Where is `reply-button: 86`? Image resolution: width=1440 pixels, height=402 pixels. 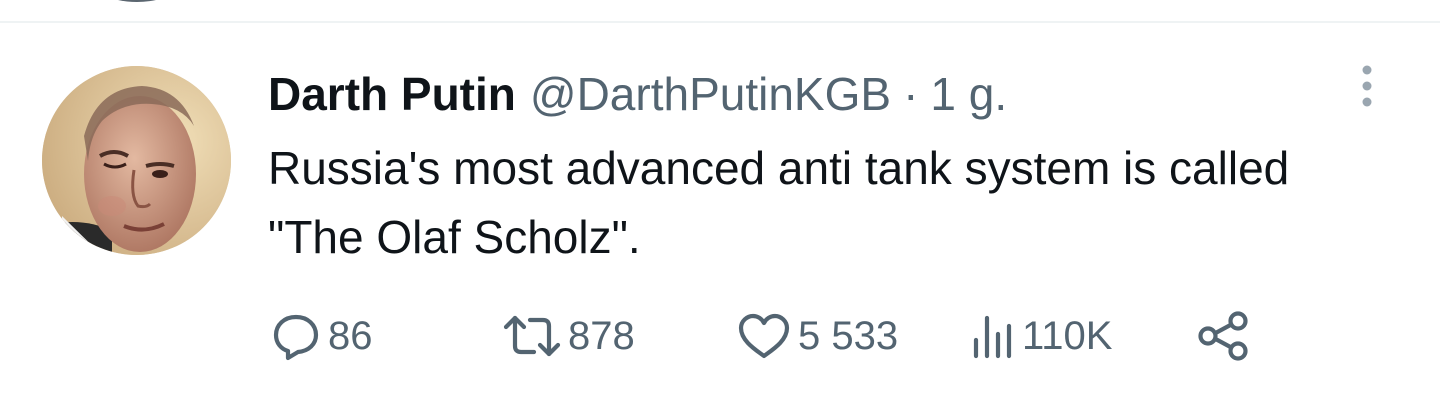 reply-button: 86 is located at coordinates (386, 336).